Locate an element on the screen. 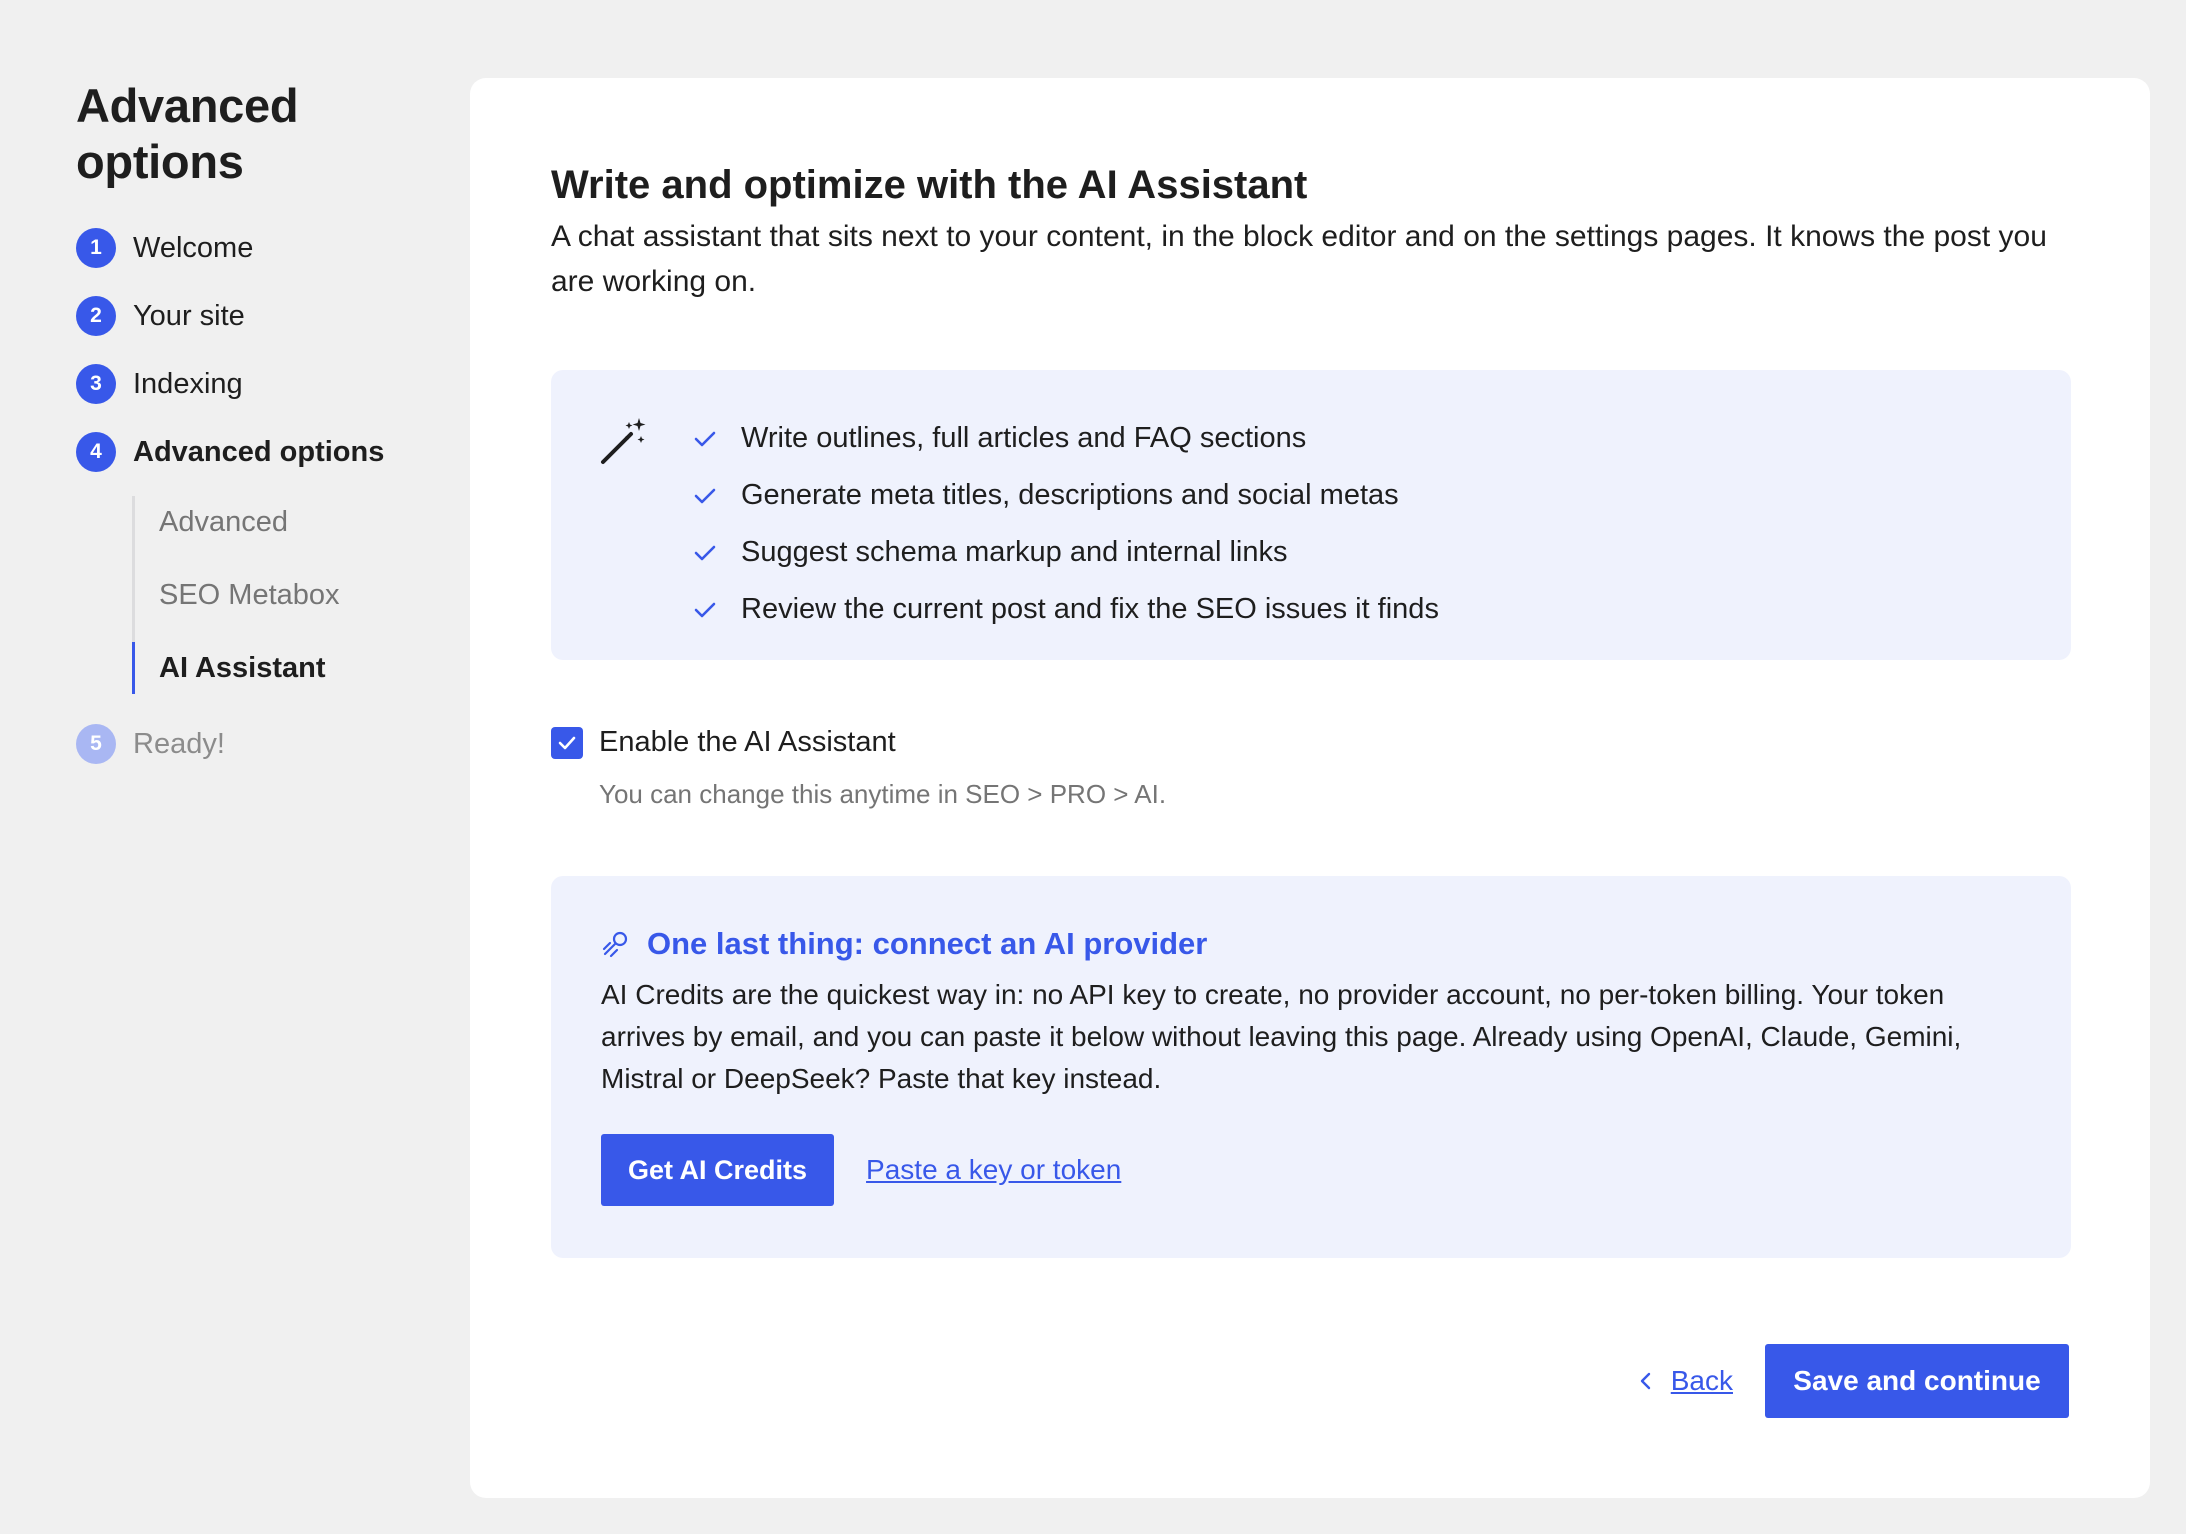  step-label: Welcome is located at coordinates (193, 247).